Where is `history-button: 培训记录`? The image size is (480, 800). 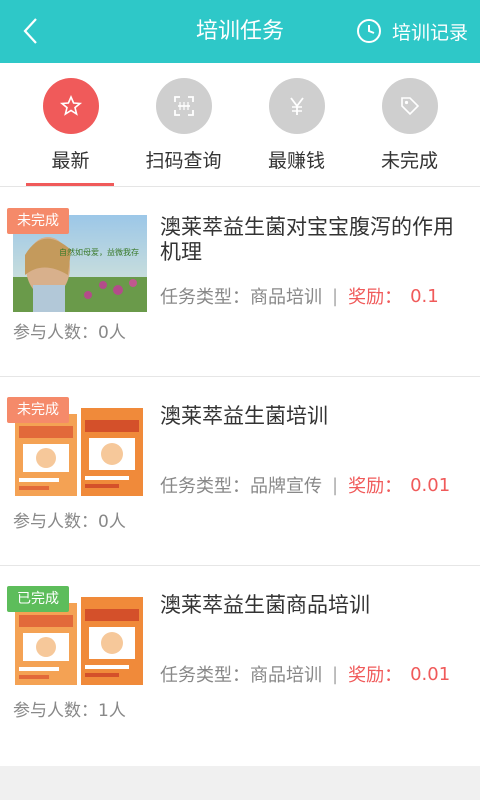
history-button: 培训记录 is located at coordinates (412, 31).